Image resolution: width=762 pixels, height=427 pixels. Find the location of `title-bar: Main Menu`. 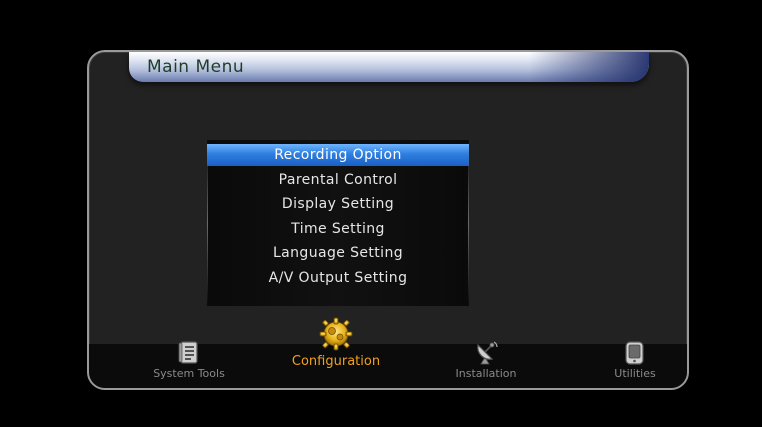

title-bar: Main Menu is located at coordinates (389, 67).